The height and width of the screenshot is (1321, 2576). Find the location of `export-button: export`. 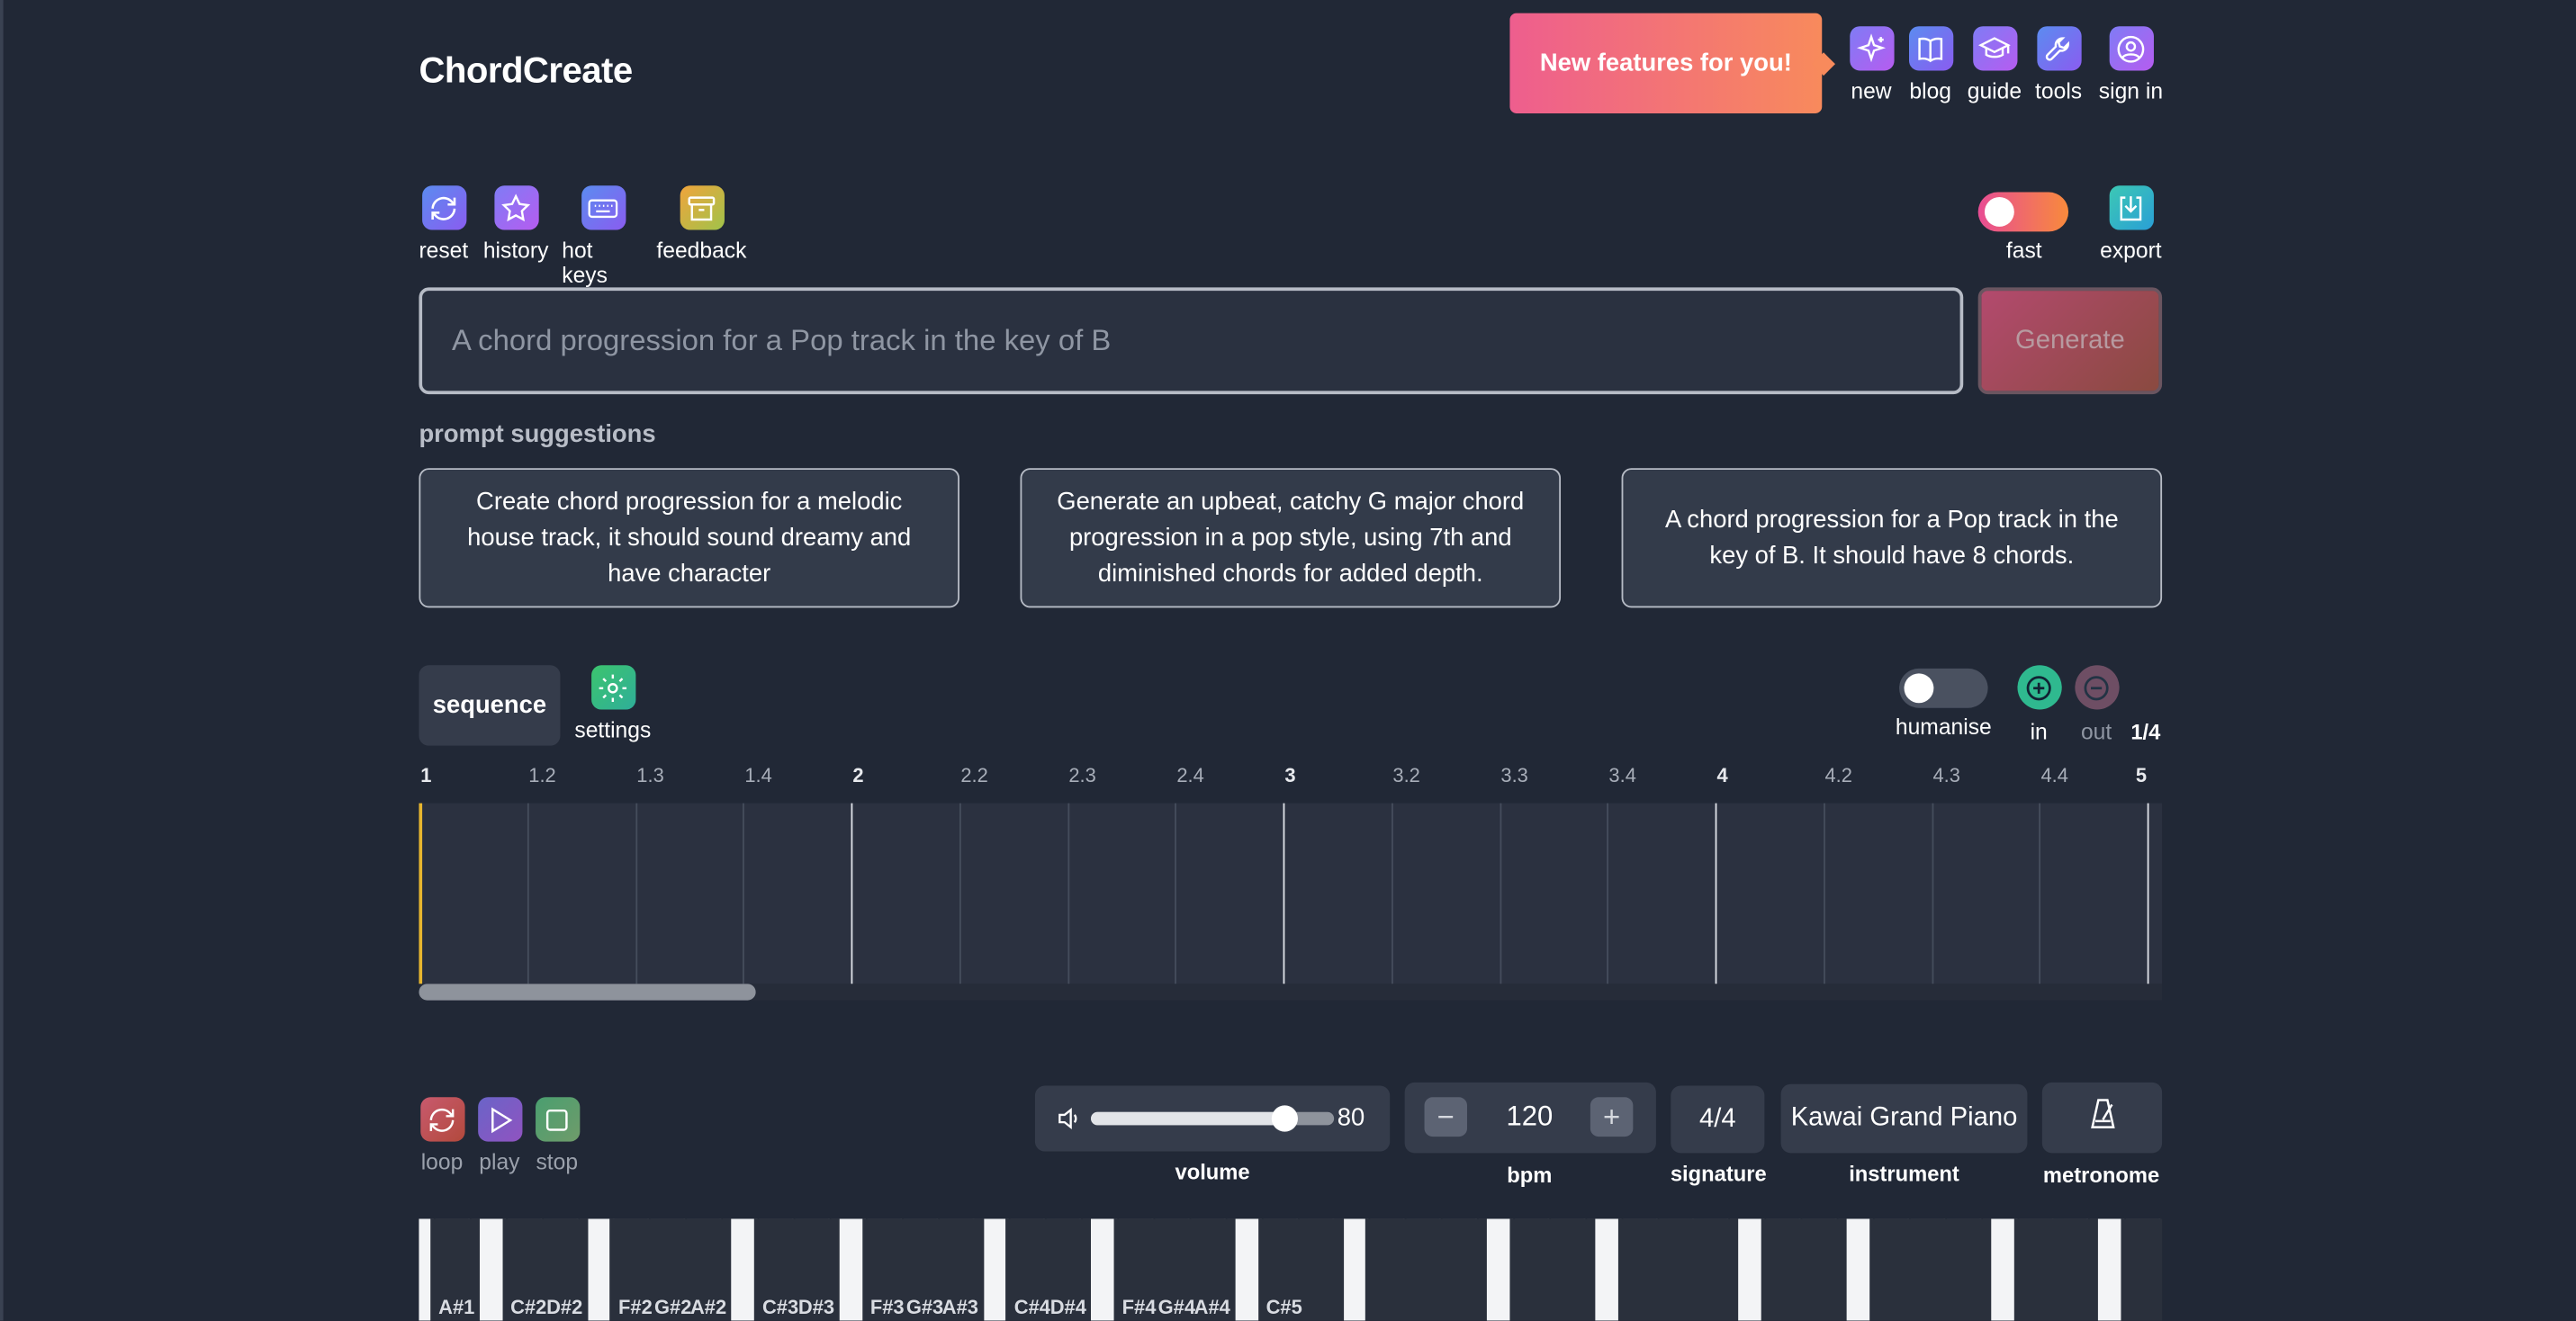

export-button: export is located at coordinates (2131, 224).